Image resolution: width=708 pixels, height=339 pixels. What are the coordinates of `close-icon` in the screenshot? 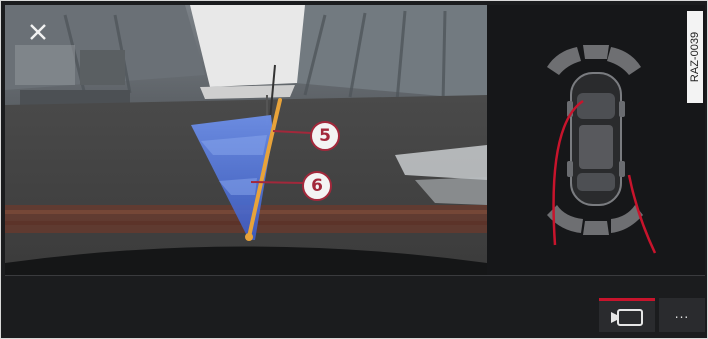 It's located at (38, 32).